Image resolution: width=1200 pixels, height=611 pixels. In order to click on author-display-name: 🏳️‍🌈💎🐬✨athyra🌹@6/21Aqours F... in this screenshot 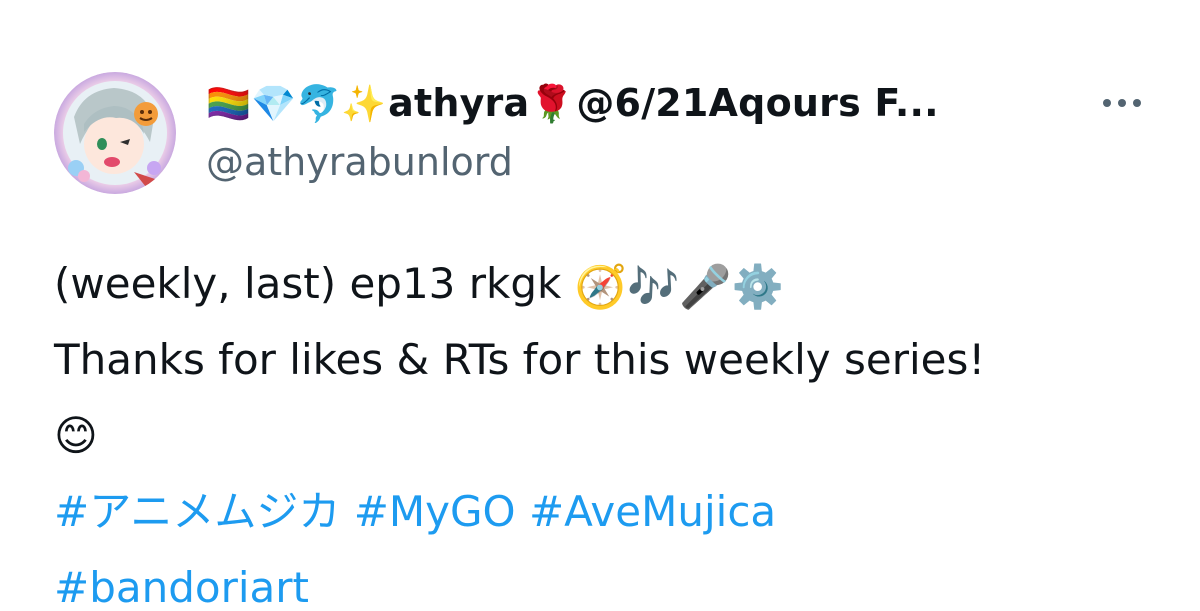, I will do `click(572, 103)`.